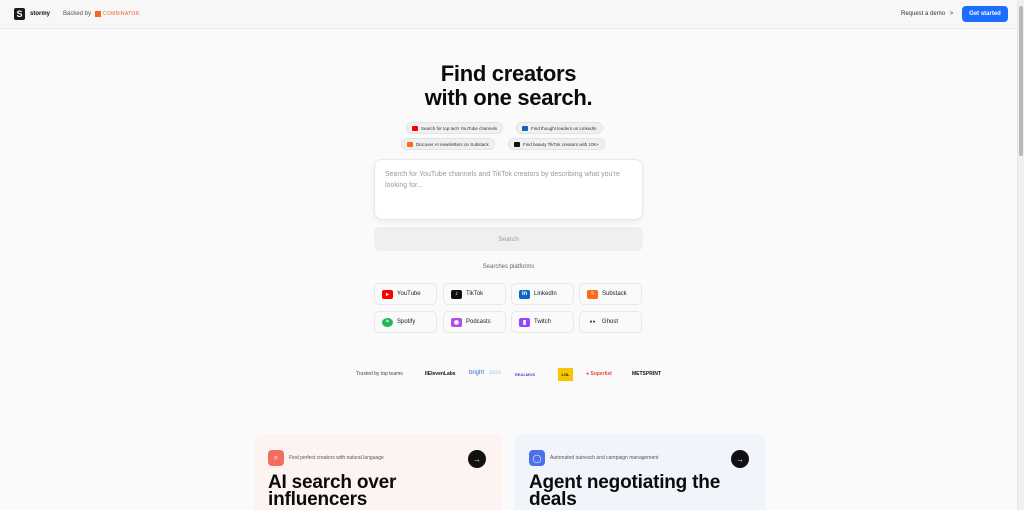 The width and height of the screenshot is (1024, 510). Describe the element at coordinates (415, 128) in the screenshot. I see `youtube-icon` at that location.